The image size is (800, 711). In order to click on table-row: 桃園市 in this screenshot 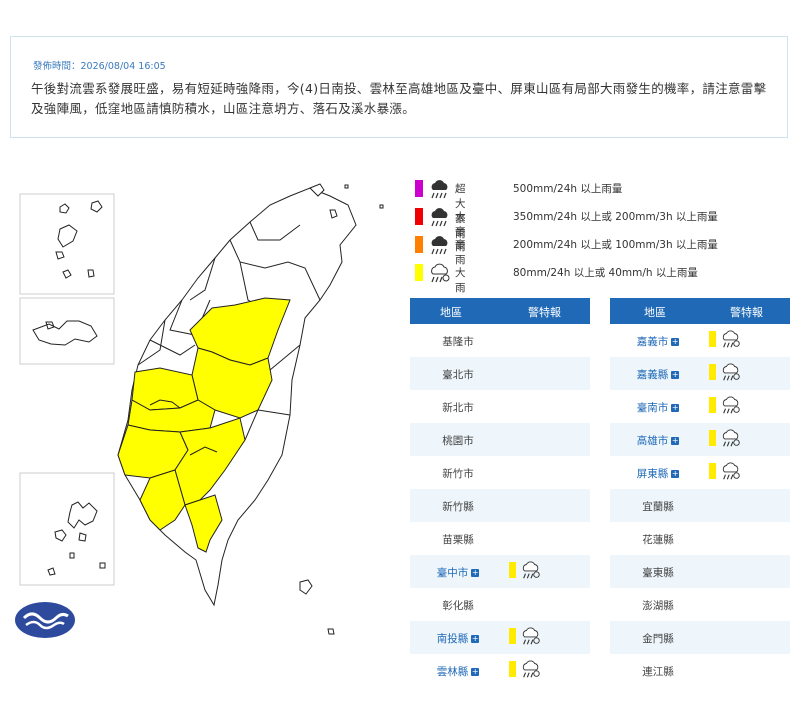, I will do `click(500, 439)`.